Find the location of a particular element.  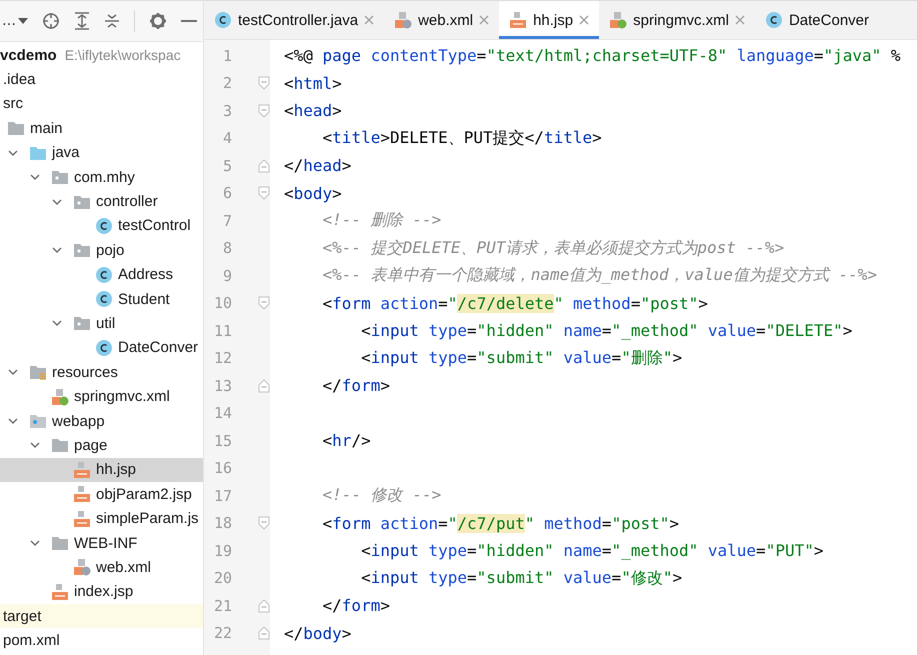

editor-tab: testController.java is located at coordinates (294, 20).